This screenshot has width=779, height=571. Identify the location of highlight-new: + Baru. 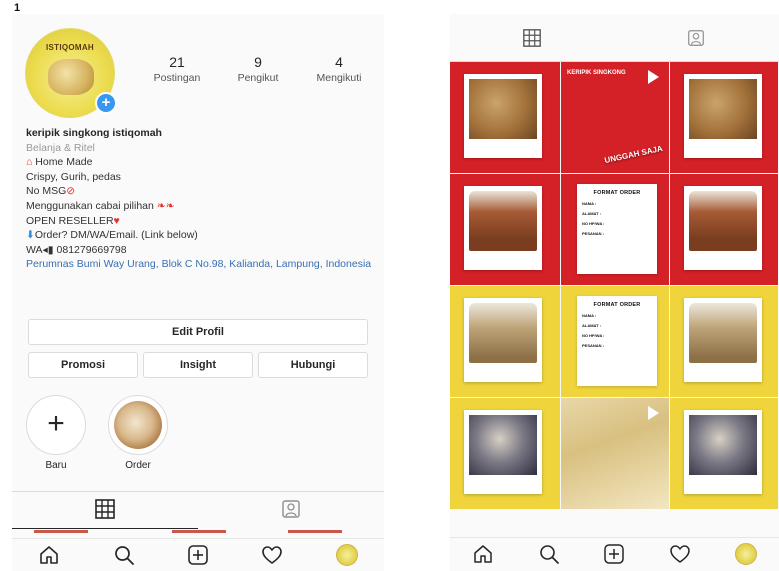
(56, 433).